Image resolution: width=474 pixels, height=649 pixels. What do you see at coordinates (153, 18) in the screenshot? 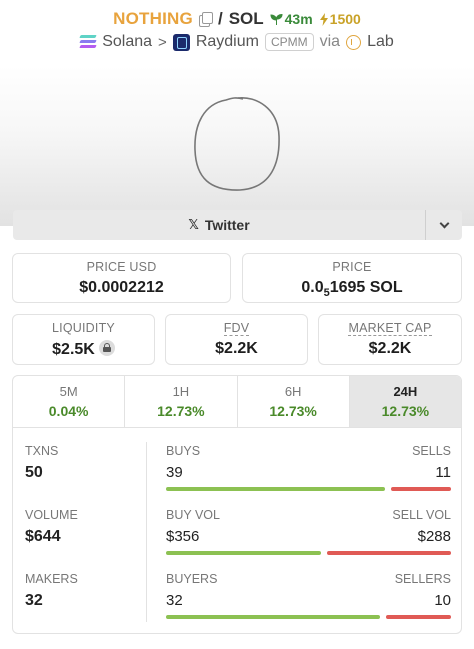
I see `token-symbol: NOTHING` at bounding box center [153, 18].